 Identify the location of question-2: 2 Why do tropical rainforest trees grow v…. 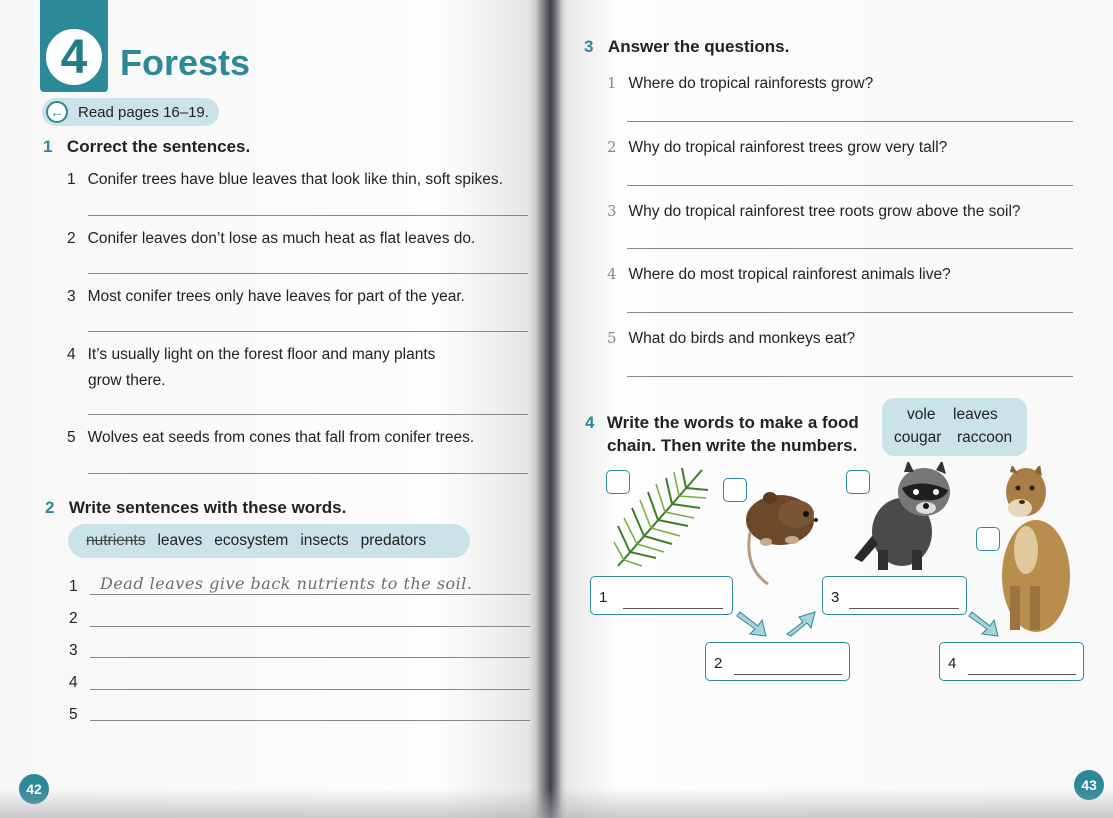
(777, 147).